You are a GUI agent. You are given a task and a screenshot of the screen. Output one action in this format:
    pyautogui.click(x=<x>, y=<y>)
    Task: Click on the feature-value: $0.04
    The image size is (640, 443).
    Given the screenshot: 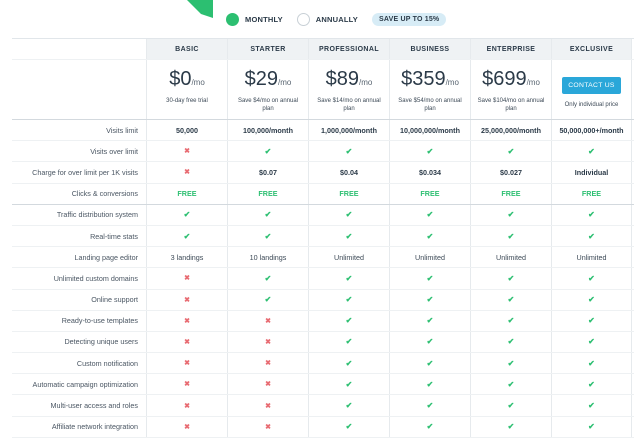 What is the action you would take?
    pyautogui.click(x=349, y=172)
    